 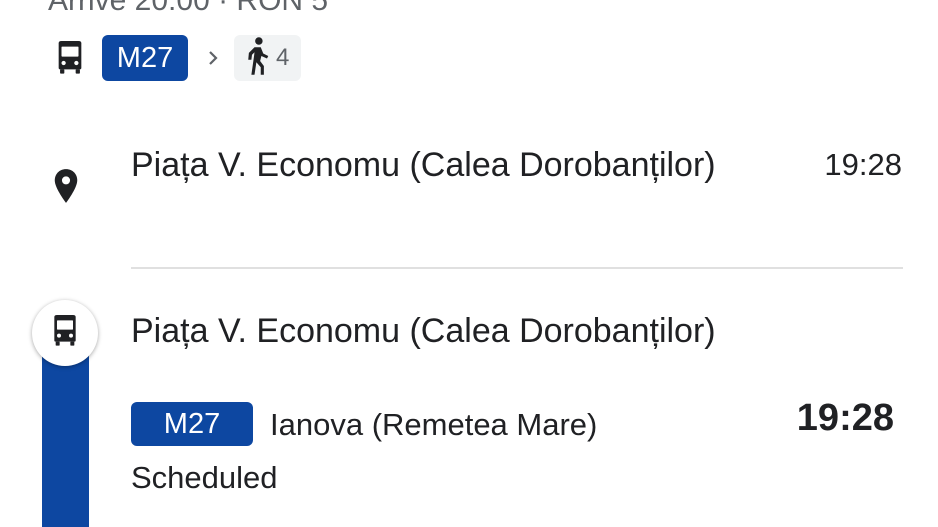 What do you see at coordinates (434, 424) in the screenshot?
I see `headsign: Ianova (Remetea Mare)` at bounding box center [434, 424].